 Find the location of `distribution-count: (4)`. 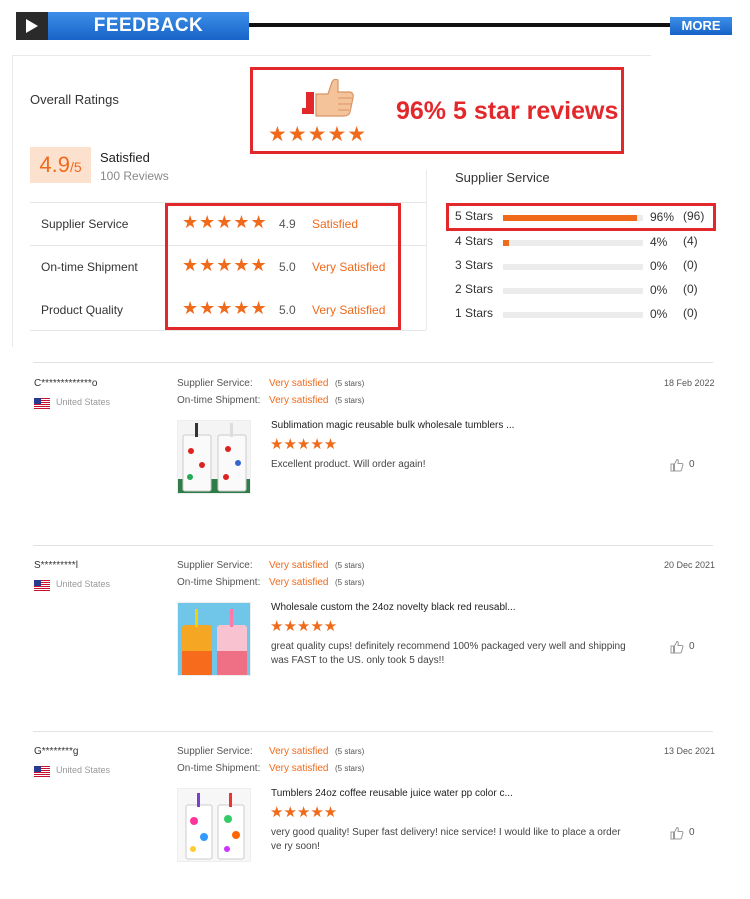

distribution-count: (4) is located at coordinates (690, 241).